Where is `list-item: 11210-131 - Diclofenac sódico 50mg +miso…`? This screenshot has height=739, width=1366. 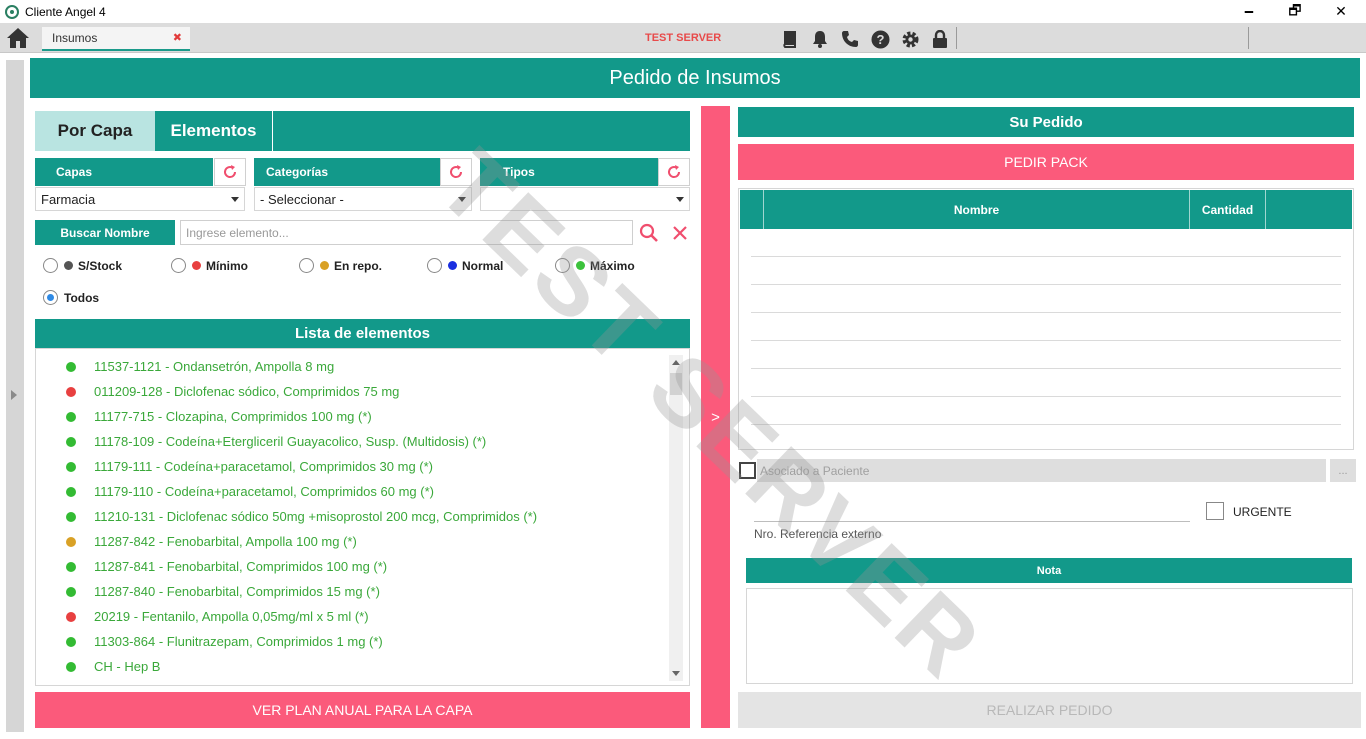
list-item: 11210-131 - Diclofenac sódico 50mg +miso… is located at coordinates (351, 516).